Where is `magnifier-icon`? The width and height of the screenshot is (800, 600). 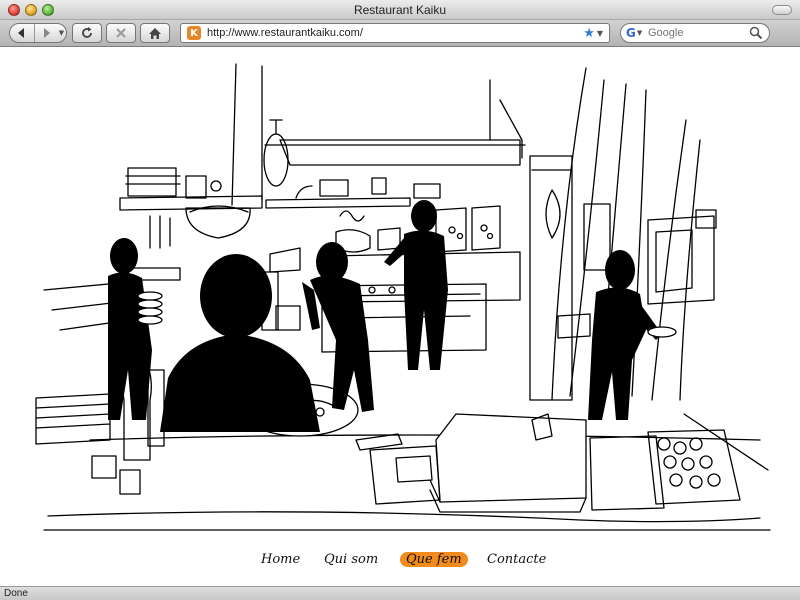 magnifier-icon is located at coordinates (756, 33).